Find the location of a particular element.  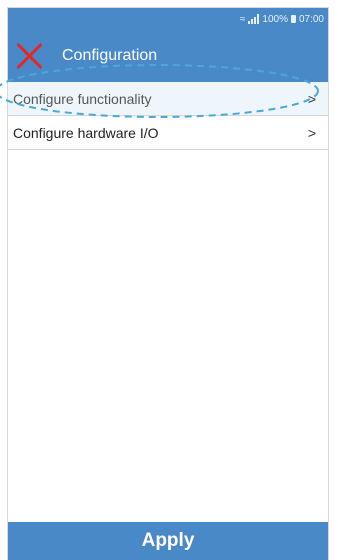

menu-item-label: Configure hardware I/O is located at coordinates (86, 132).